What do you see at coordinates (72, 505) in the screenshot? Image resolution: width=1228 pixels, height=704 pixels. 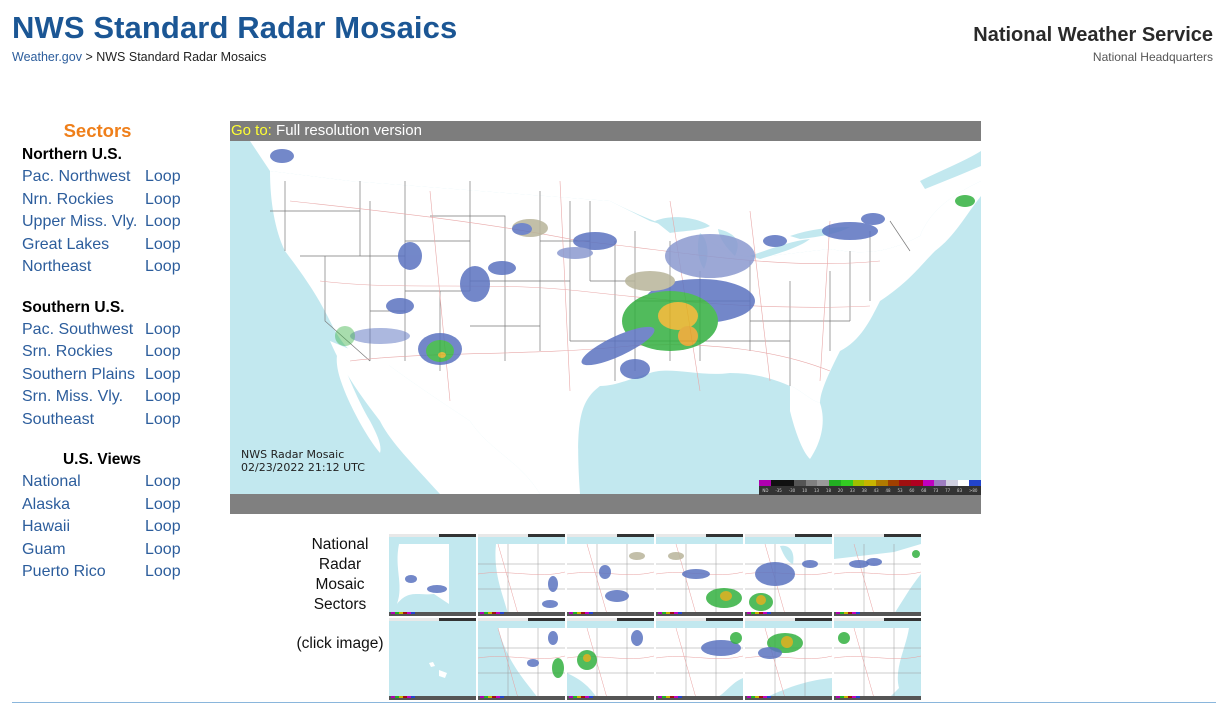 I see `sector-link-alaska: Alaska` at bounding box center [72, 505].